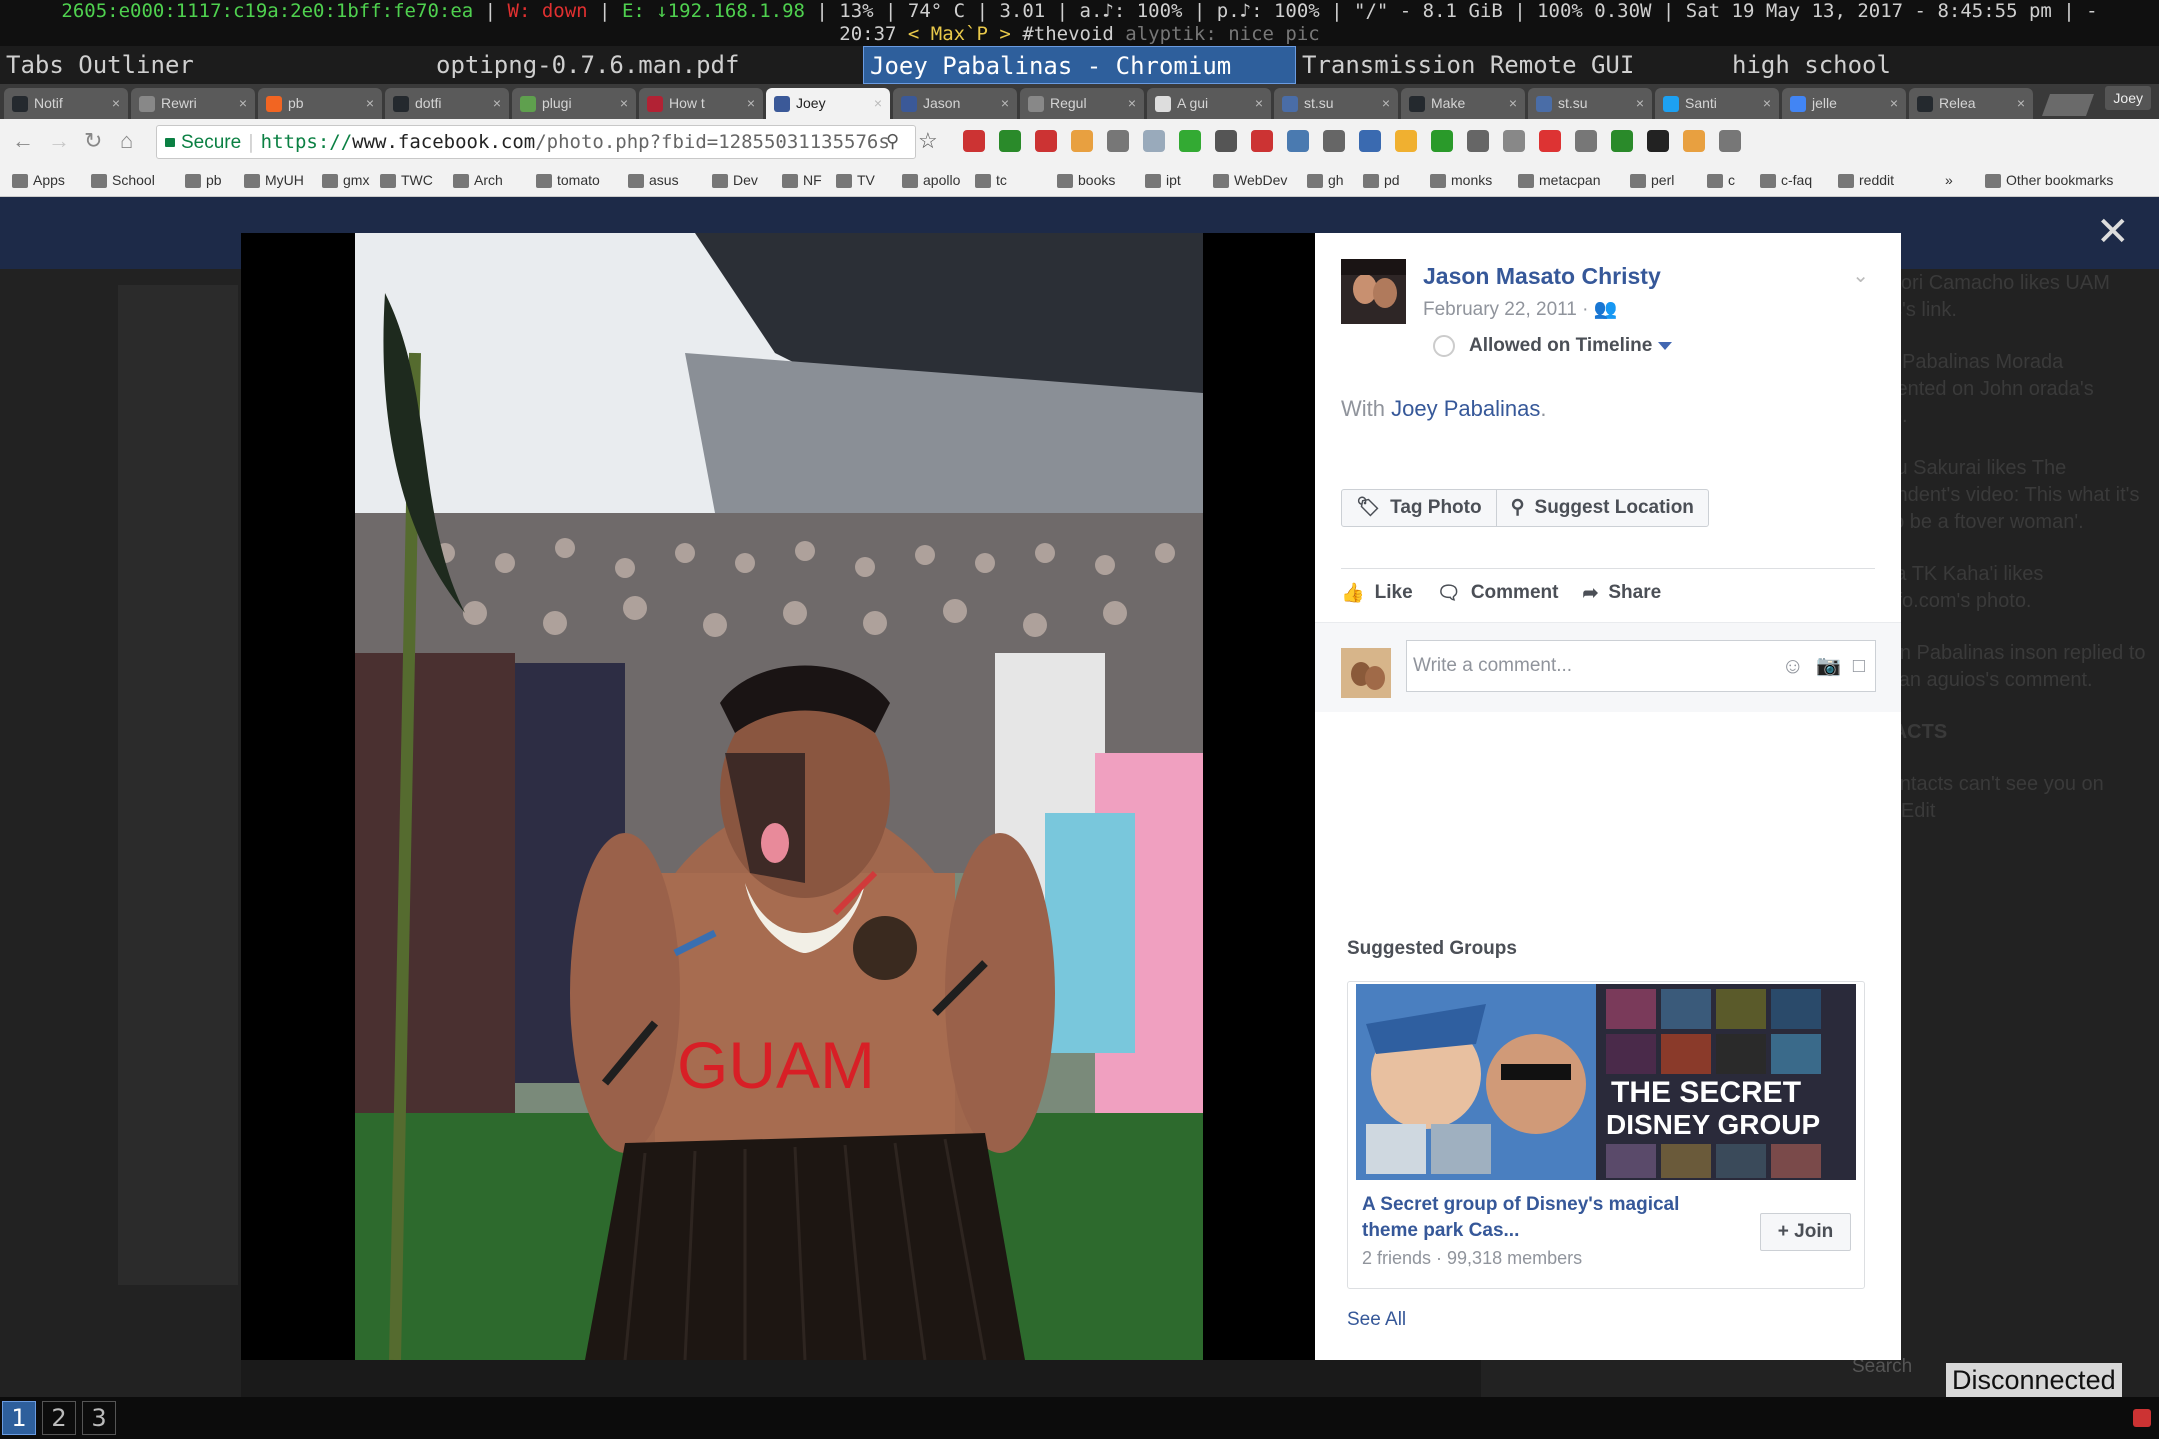 This screenshot has height=1439, width=2159. What do you see at coordinates (1717, 103) in the screenshot?
I see `browser-tab: Santi ×` at bounding box center [1717, 103].